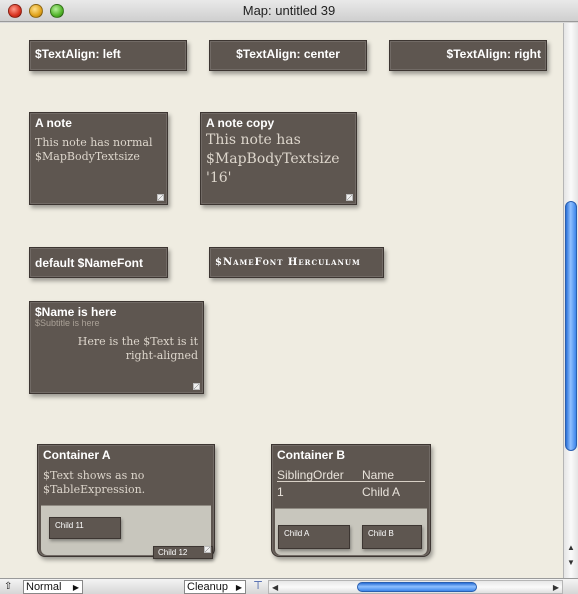 The image size is (578, 594). I want to click on child-note: Child B, so click(392, 537).